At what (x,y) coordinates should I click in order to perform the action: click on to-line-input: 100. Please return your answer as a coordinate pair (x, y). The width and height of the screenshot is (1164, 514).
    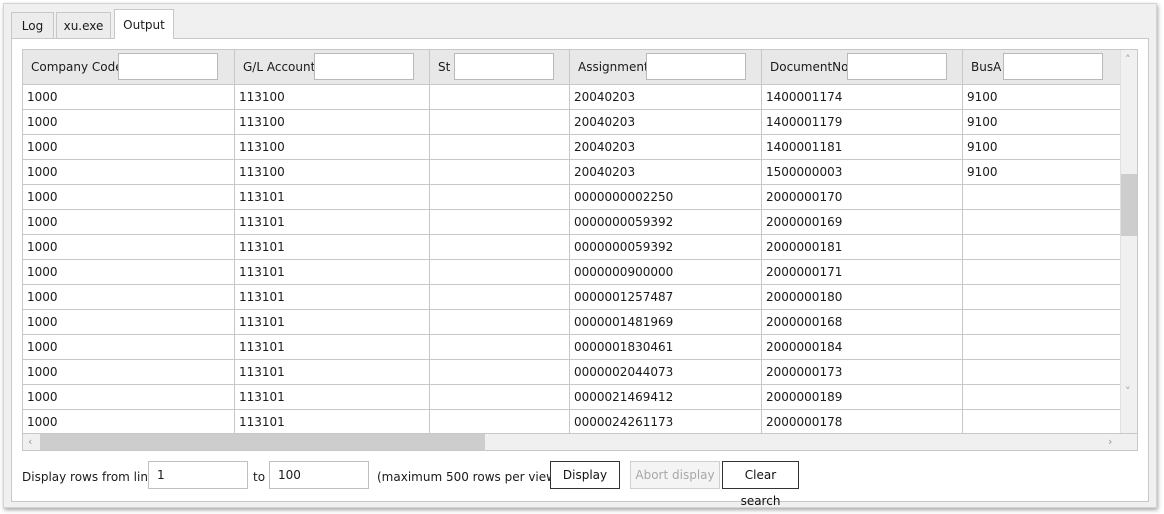
    Looking at the image, I should click on (319, 475).